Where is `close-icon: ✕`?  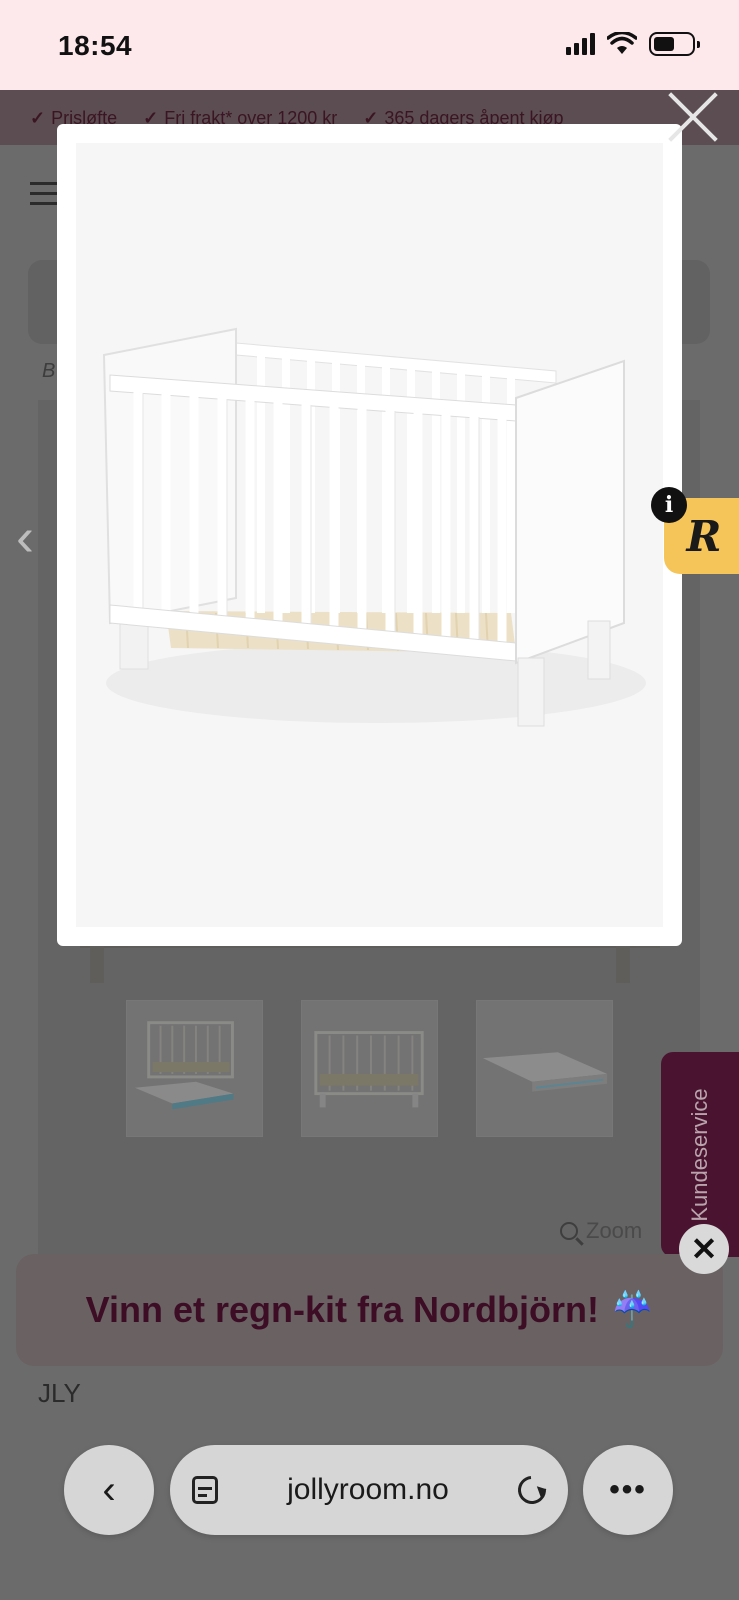
close-icon: ✕ is located at coordinates (704, 1249).